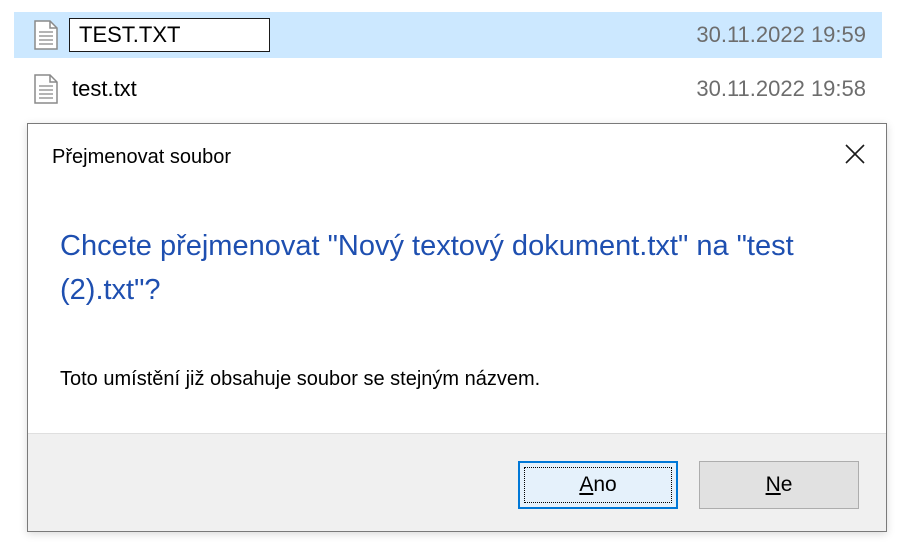 The width and height of the screenshot is (899, 547). I want to click on no-button: Ne, so click(779, 485).